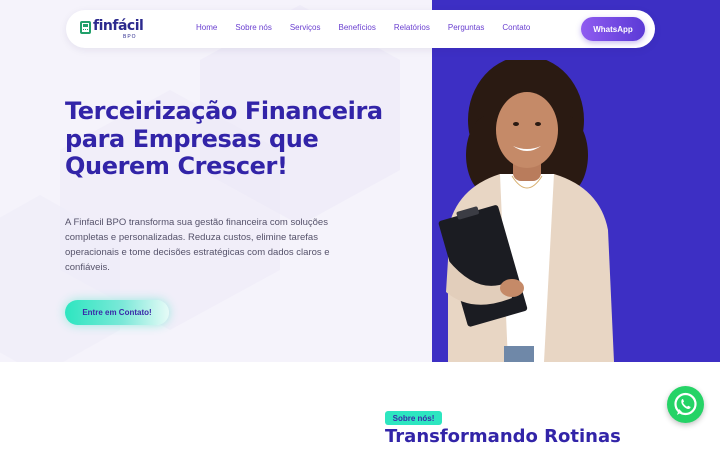  Describe the element at coordinates (253, 27) in the screenshot. I see `nav-link-sobre: Sobre nós` at that location.